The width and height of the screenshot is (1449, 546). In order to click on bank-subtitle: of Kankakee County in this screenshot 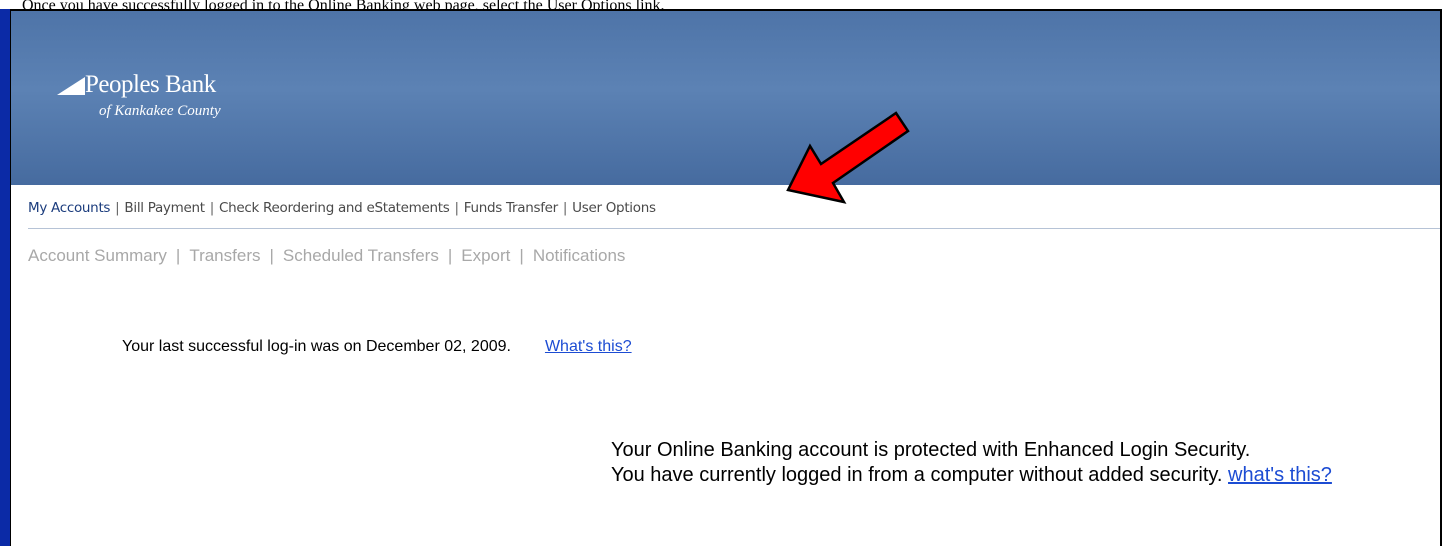, I will do `click(160, 111)`.